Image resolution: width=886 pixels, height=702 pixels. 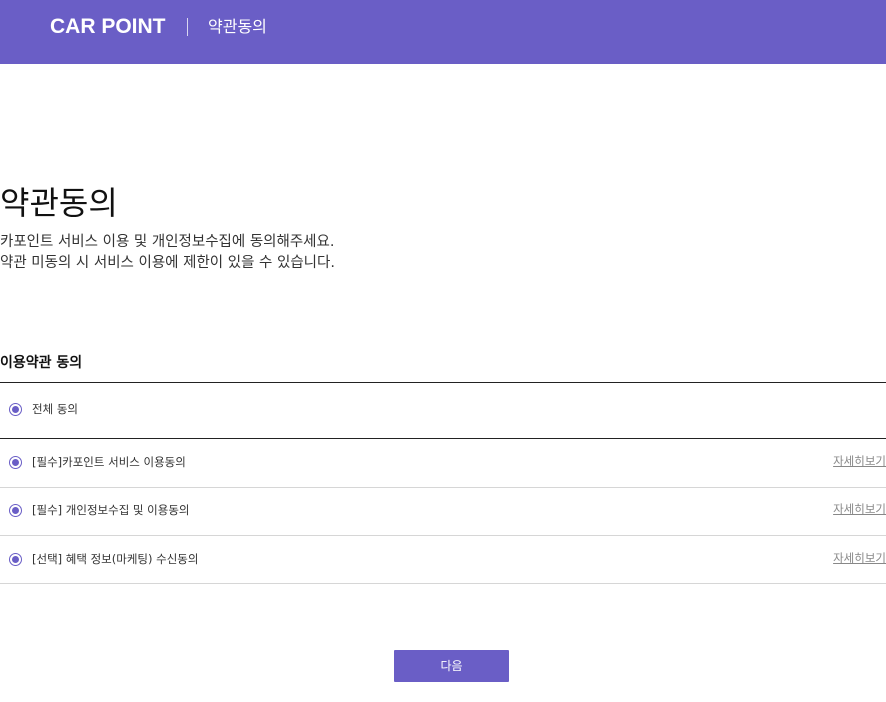 I want to click on agree-all-radio, so click(x=15, y=409).